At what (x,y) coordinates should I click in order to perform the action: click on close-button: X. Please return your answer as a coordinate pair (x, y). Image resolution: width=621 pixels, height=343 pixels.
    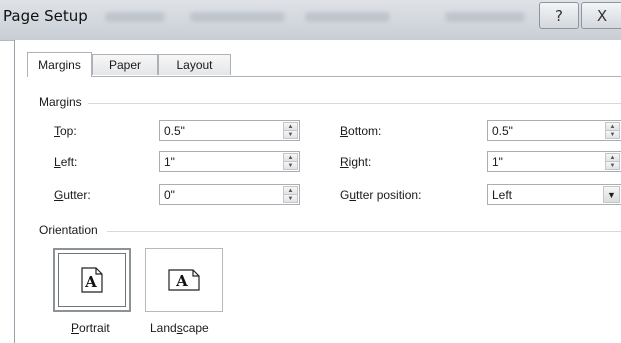
    Looking at the image, I should click on (601, 15).